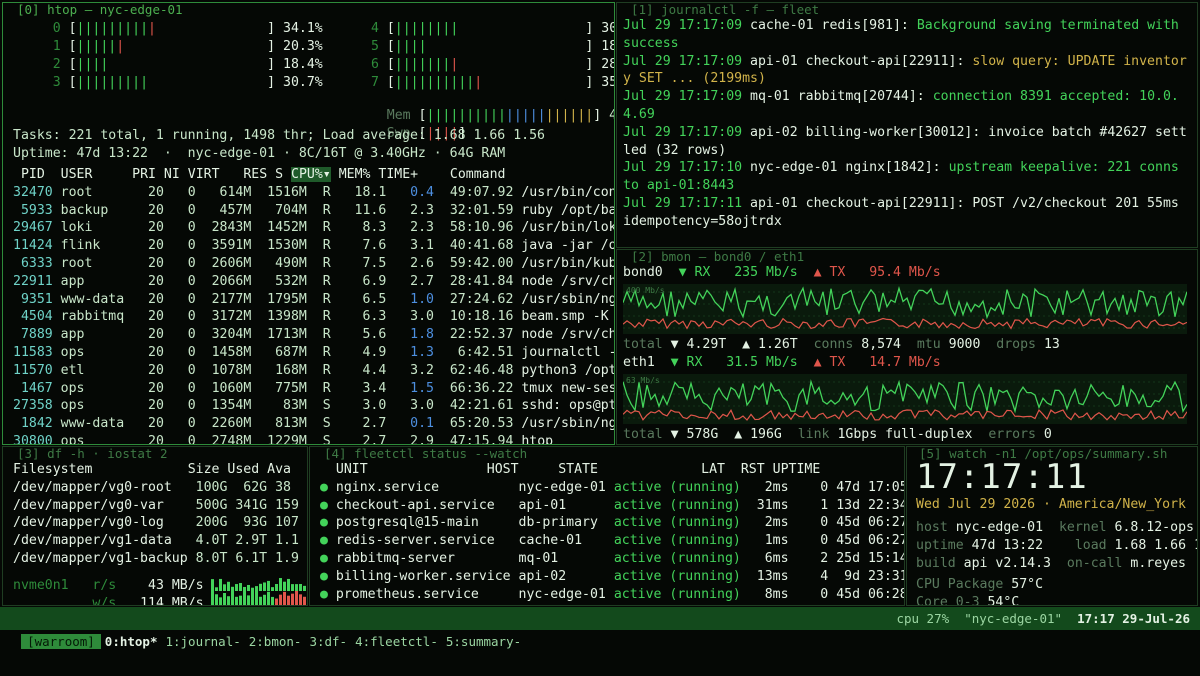 The height and width of the screenshot is (676, 1200). What do you see at coordinates (567, 192) in the screenshot?
I see `process-cmd: /usr/bin/conta` at bounding box center [567, 192].